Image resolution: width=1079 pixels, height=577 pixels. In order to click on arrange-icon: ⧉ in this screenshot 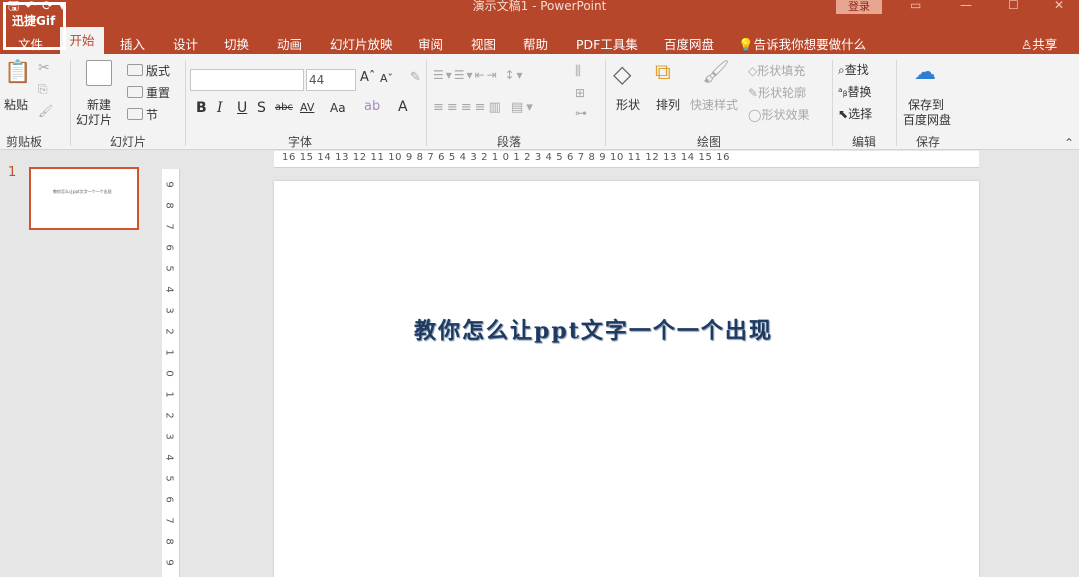, I will do `click(663, 72)`.